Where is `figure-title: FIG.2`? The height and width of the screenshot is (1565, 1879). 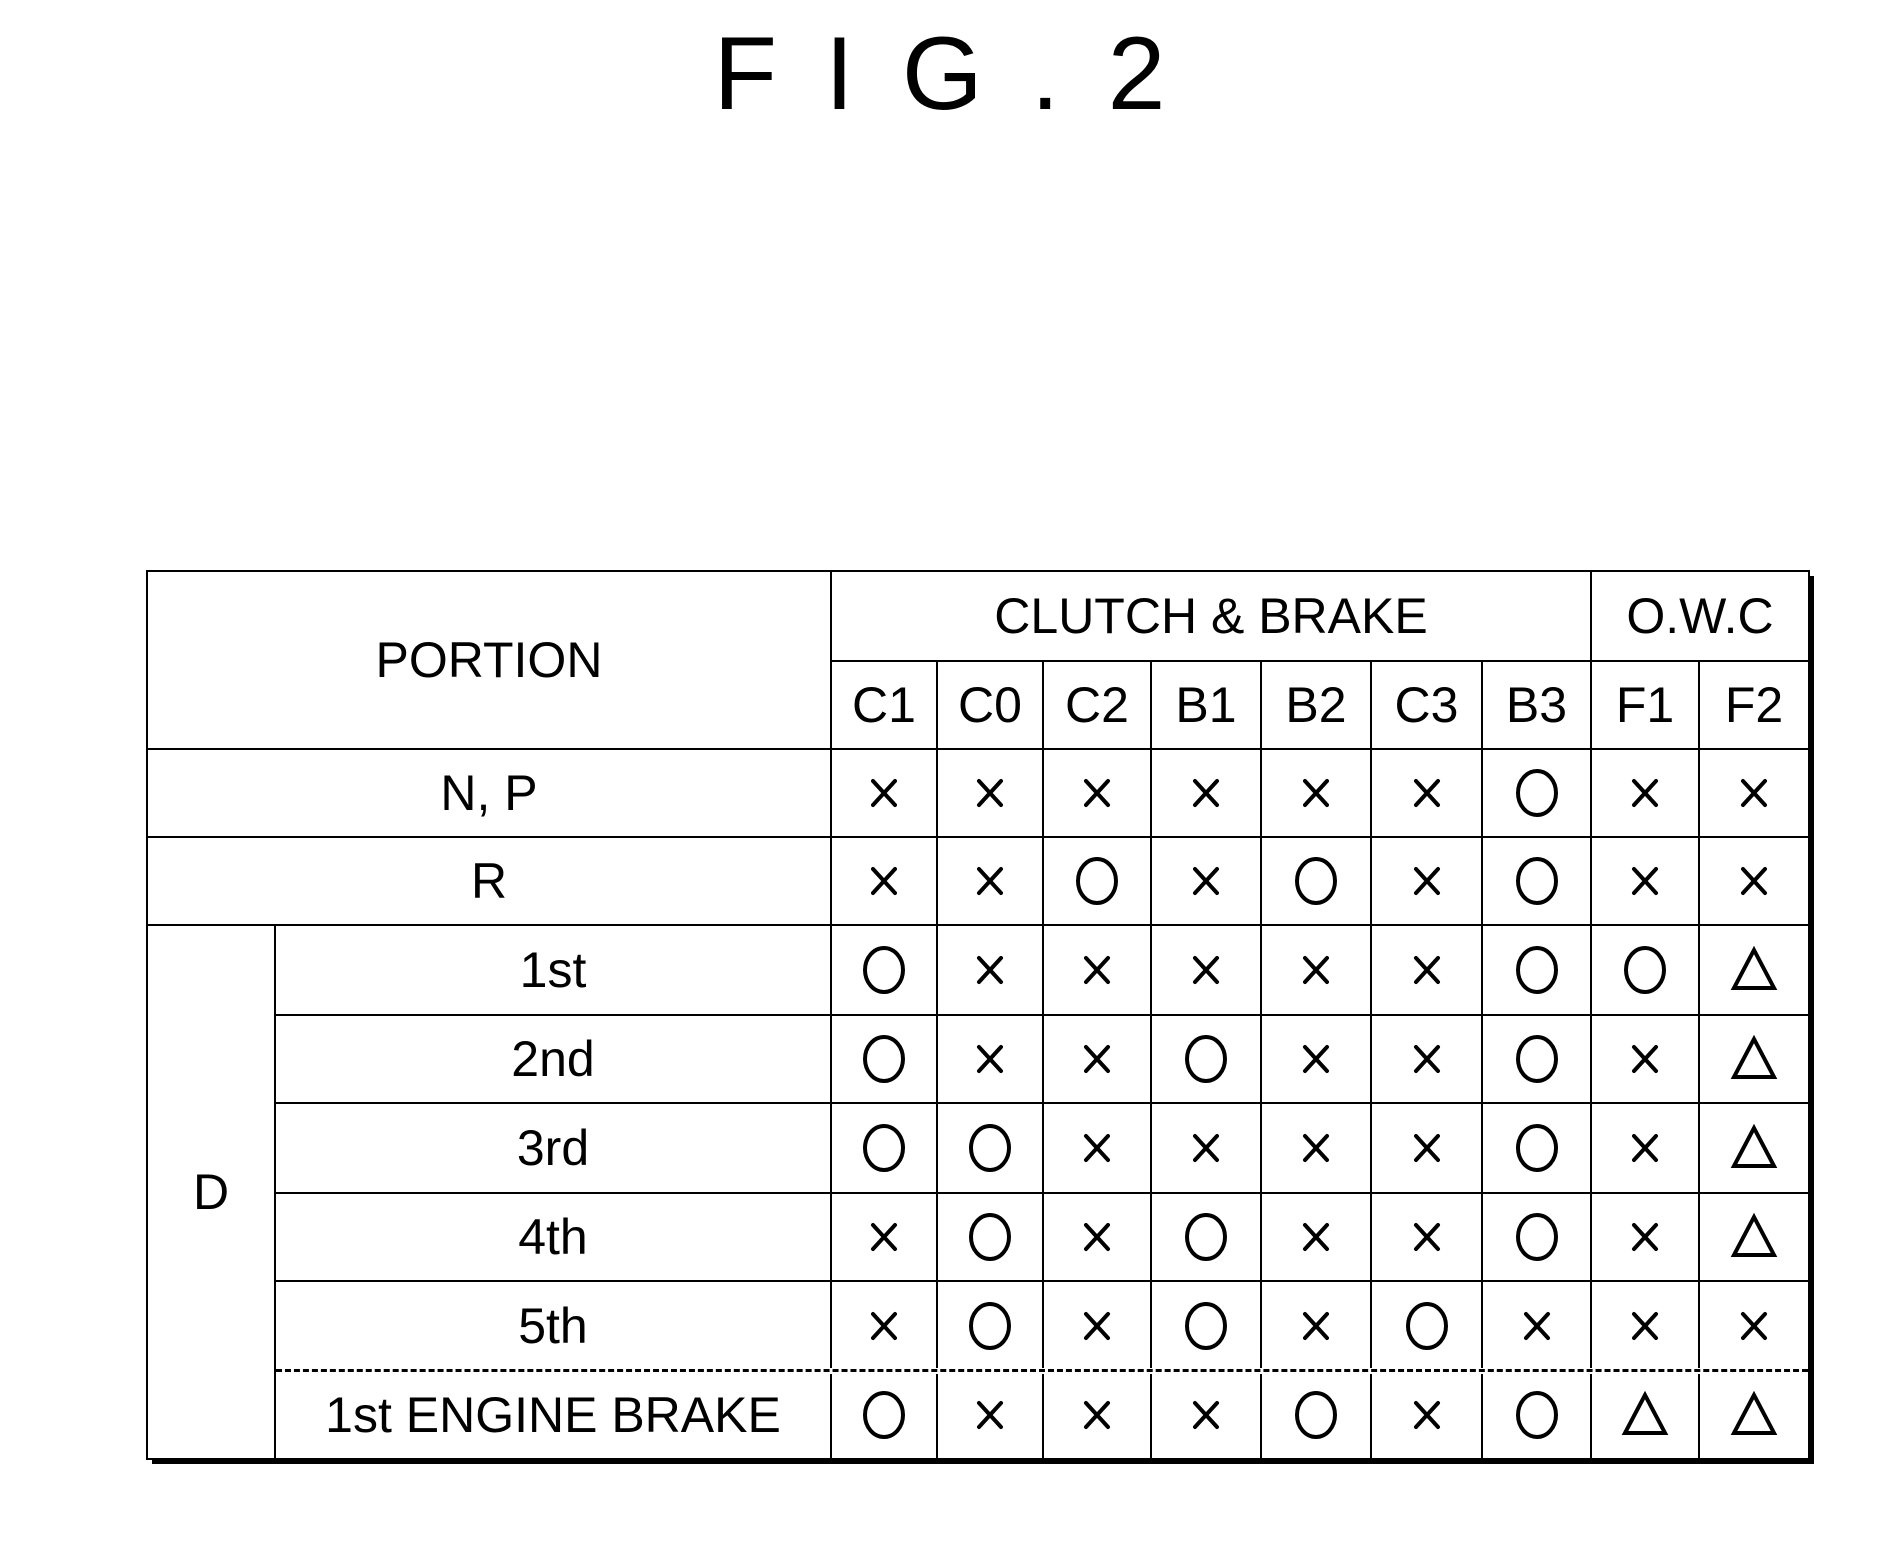
figure-title: FIG.2 is located at coordinates (963, 74).